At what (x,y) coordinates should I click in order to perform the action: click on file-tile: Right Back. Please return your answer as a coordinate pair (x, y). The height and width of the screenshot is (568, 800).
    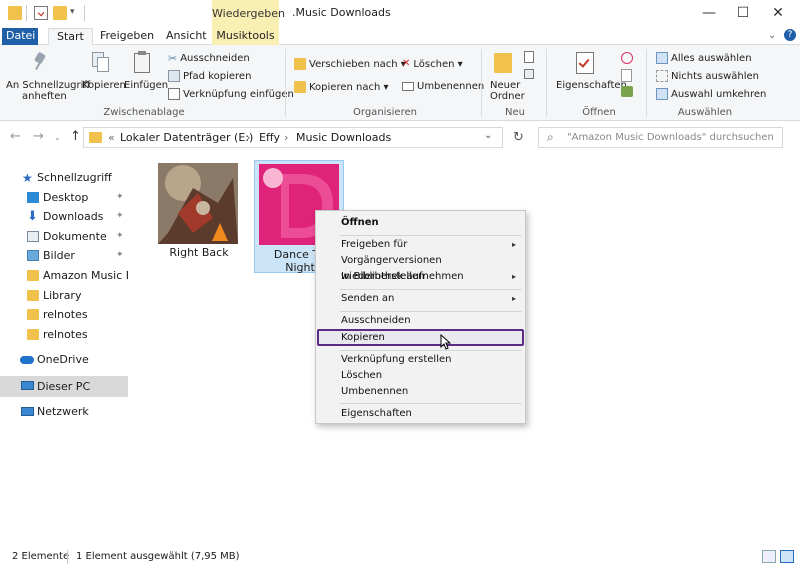
    Looking at the image, I should click on (199, 217).